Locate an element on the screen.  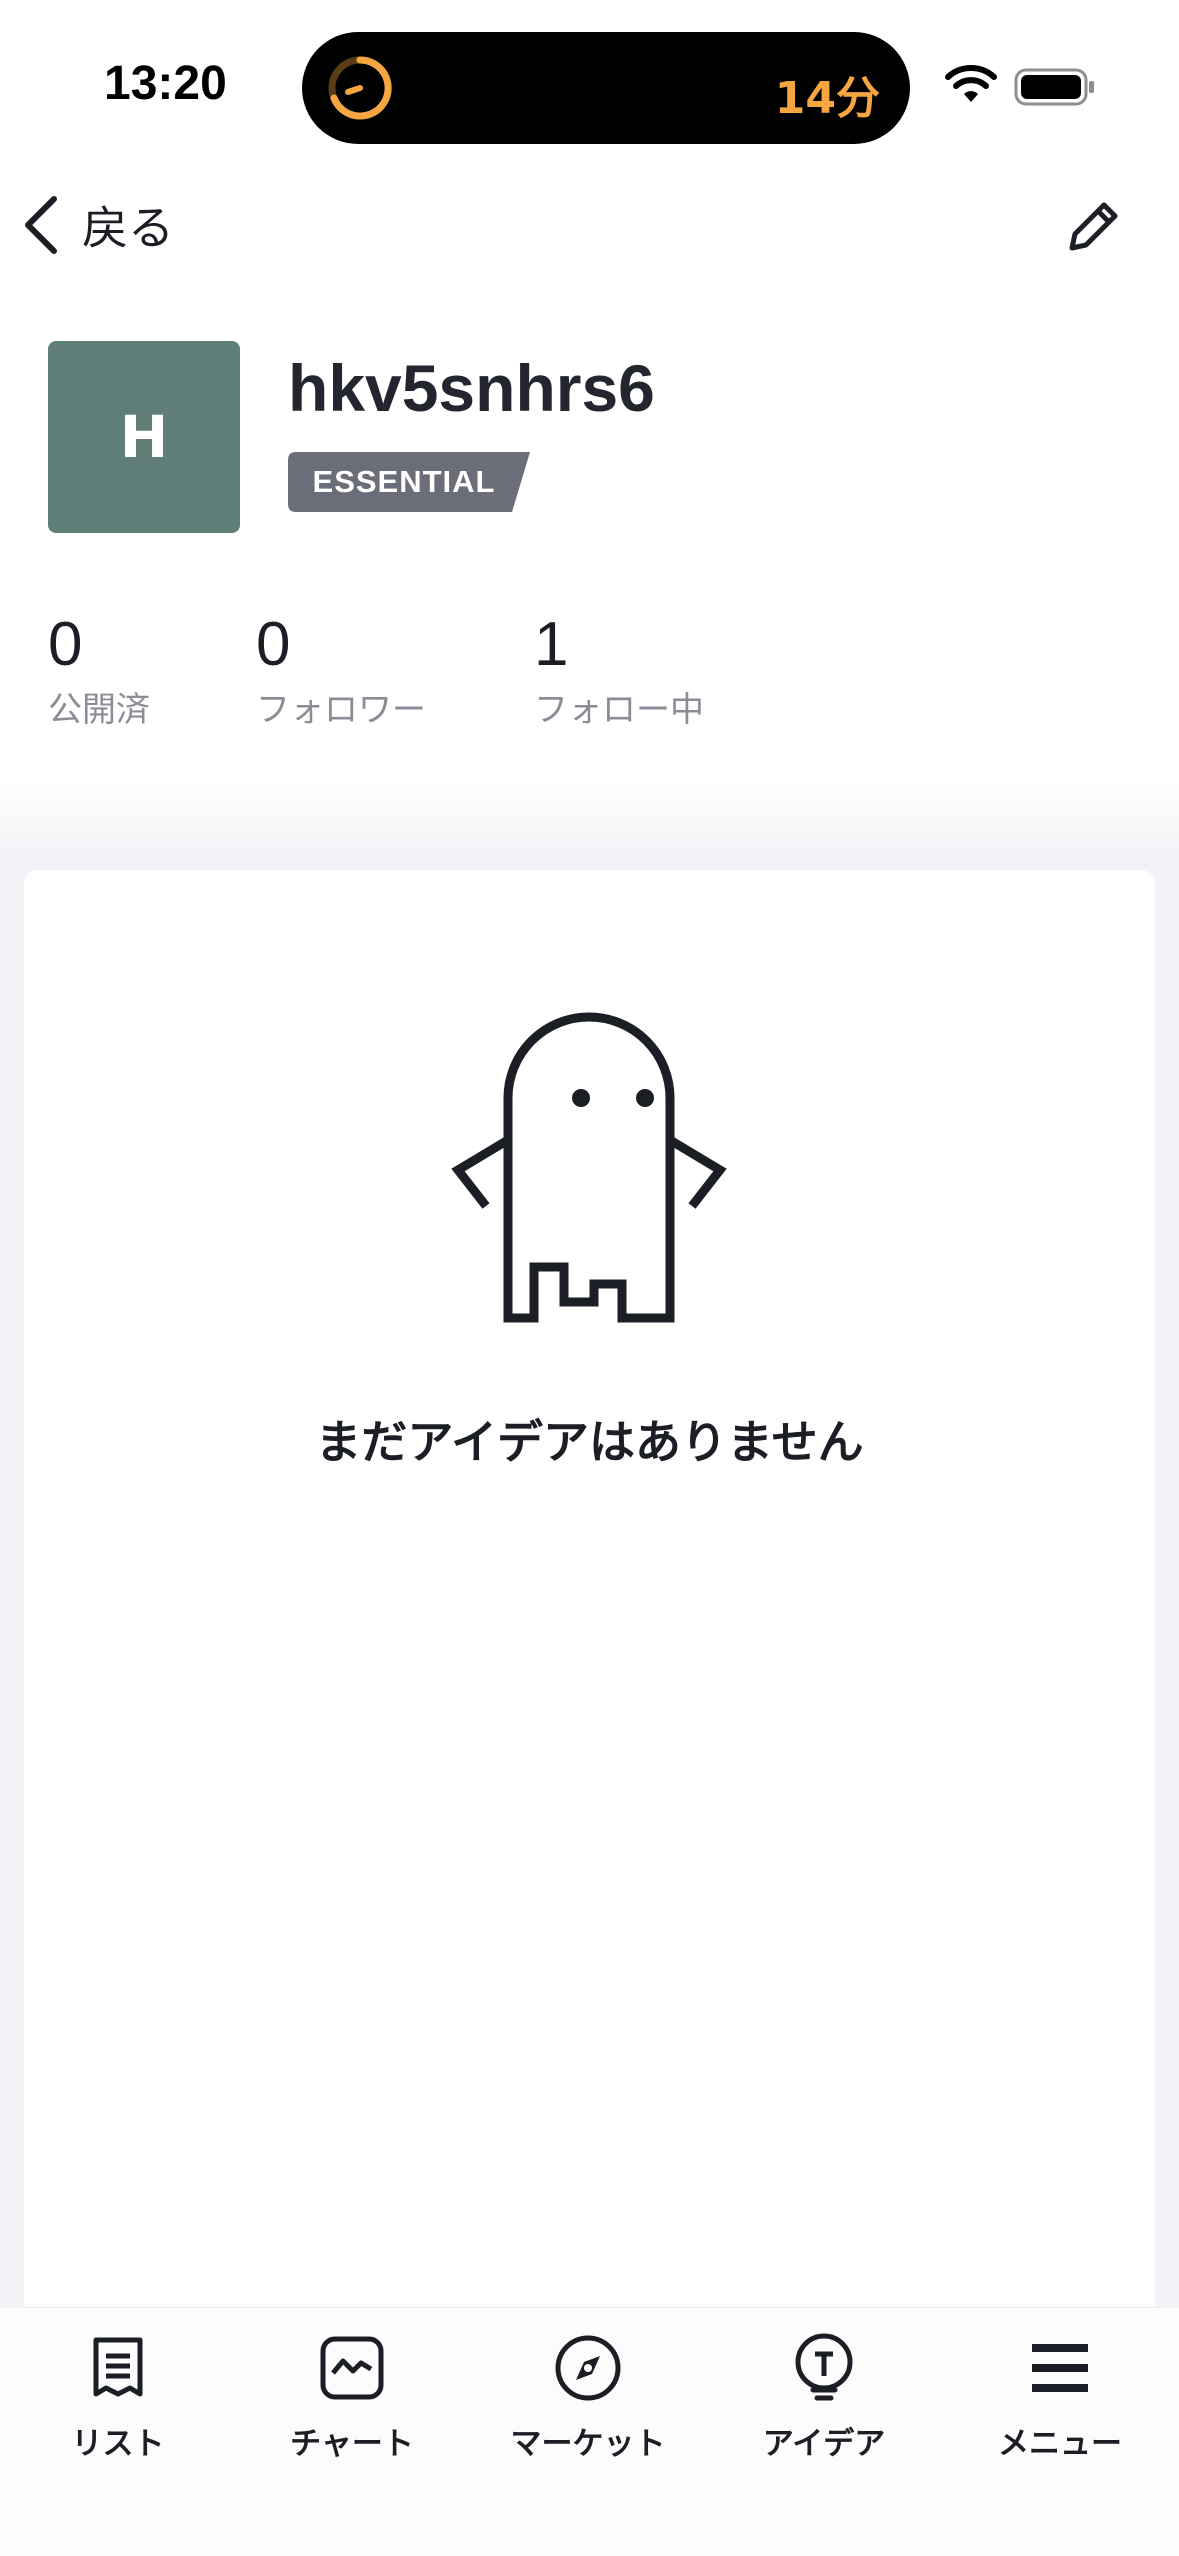
pencil-icon is located at coordinates (1093, 226).